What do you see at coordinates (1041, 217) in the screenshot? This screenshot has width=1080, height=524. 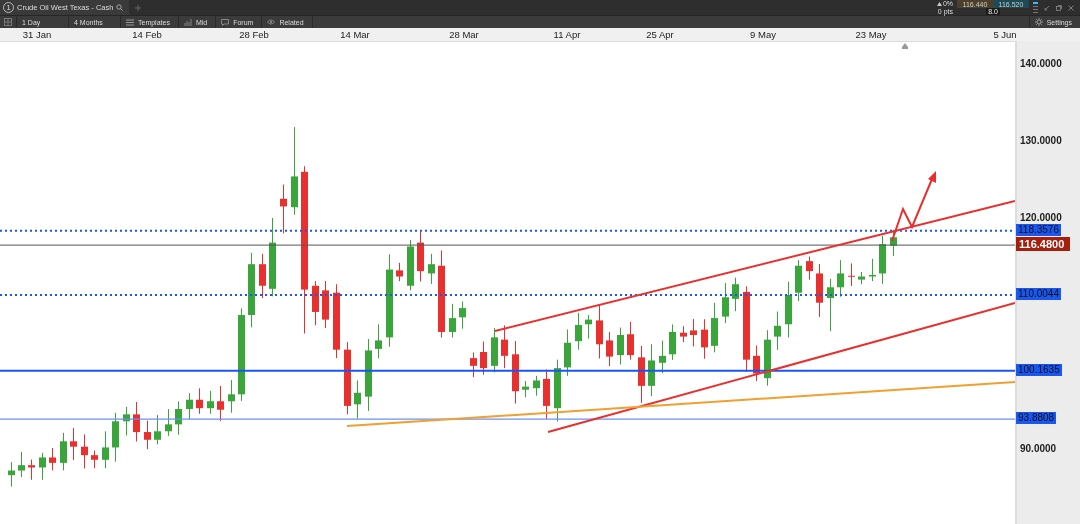 I see `price-tick-label: 120.0000` at bounding box center [1041, 217].